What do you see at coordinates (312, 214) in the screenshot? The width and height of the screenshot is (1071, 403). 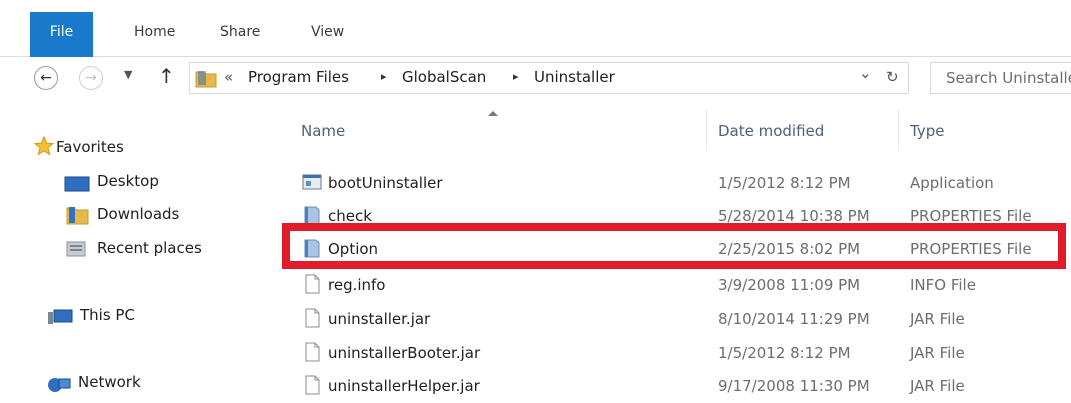 I see `properties-file-icon` at bounding box center [312, 214].